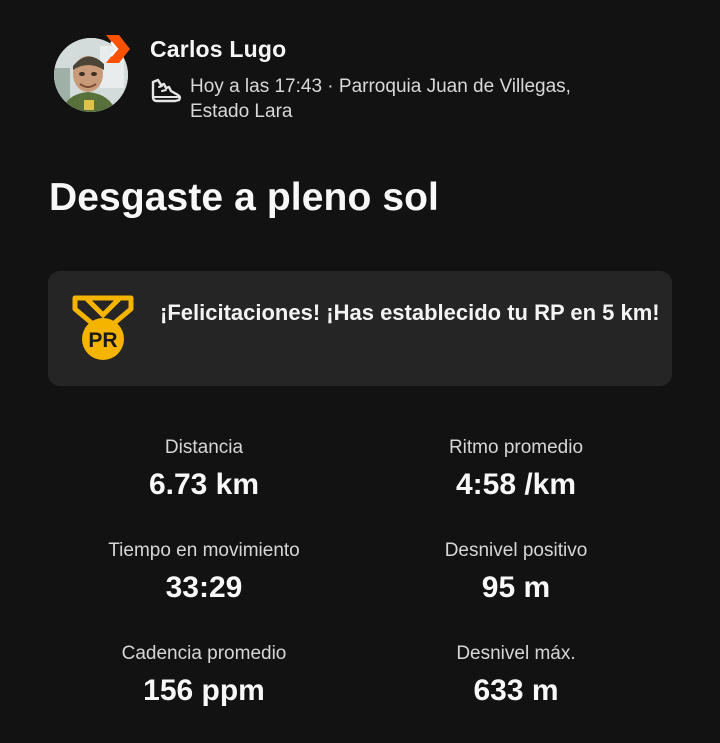  Describe the element at coordinates (204, 587) in the screenshot. I see `stat-value: 33:29` at that location.